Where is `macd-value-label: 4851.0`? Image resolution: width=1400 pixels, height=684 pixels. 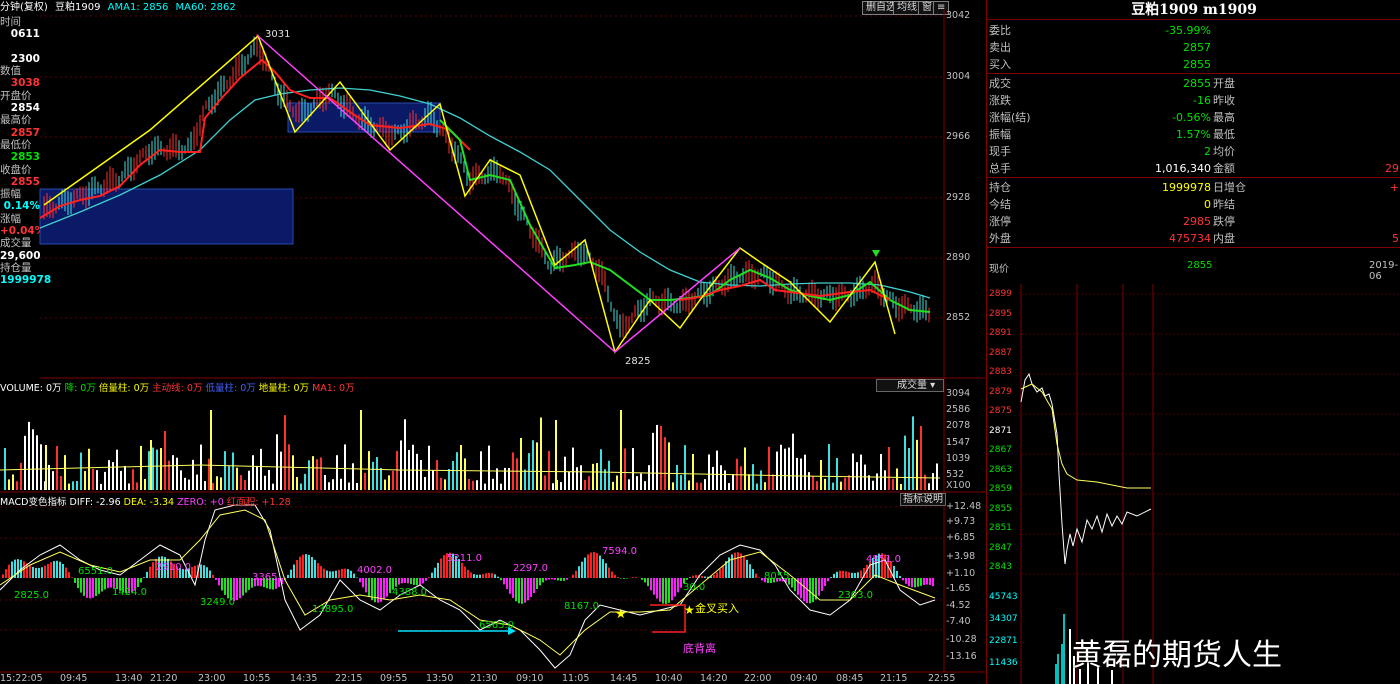
macd-value-label: 4851.0 is located at coordinates (883, 559).